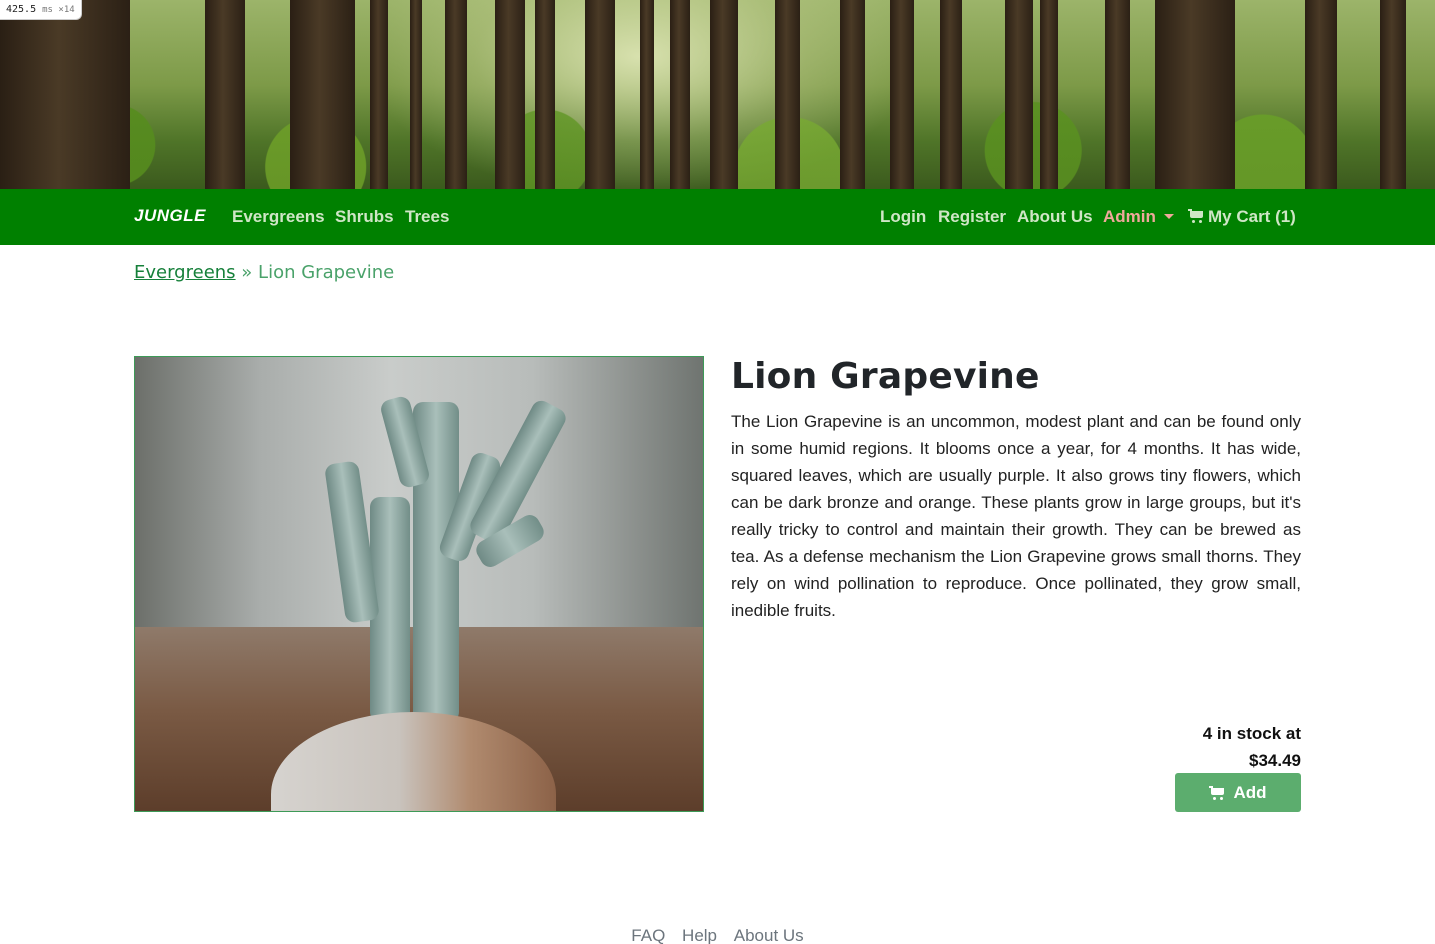 Image resolution: width=1435 pixels, height=944 pixels. I want to click on nav-admin-dropdown: Admin, so click(1138, 217).